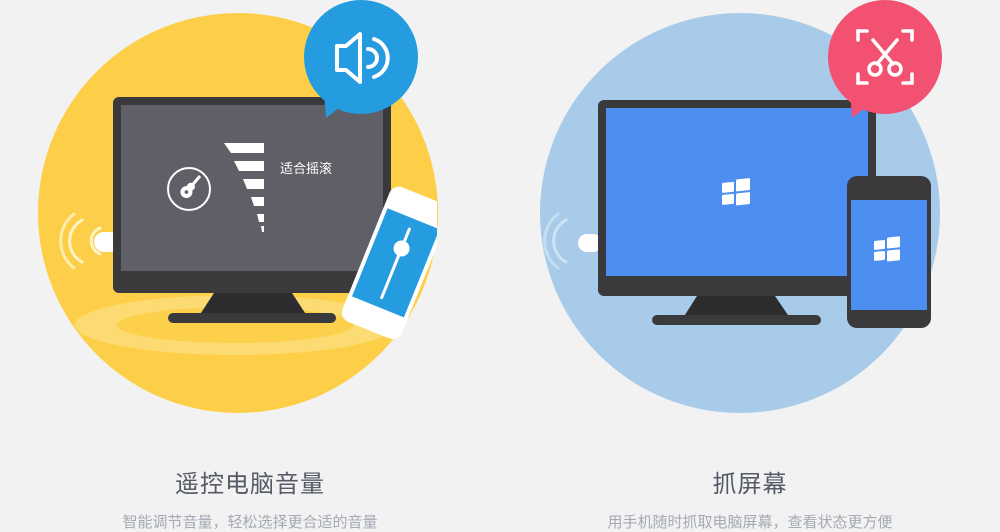 This screenshot has width=1000, height=532. What do you see at coordinates (750, 522) in the screenshot?
I see `feature-description: 用手机随时抓取电脑屏幕，查看状态更方便` at bounding box center [750, 522].